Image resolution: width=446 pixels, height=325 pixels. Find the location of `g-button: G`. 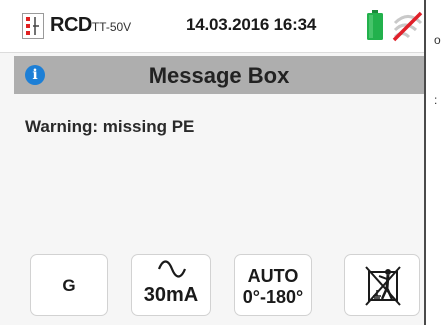

g-button: G is located at coordinates (69, 285).